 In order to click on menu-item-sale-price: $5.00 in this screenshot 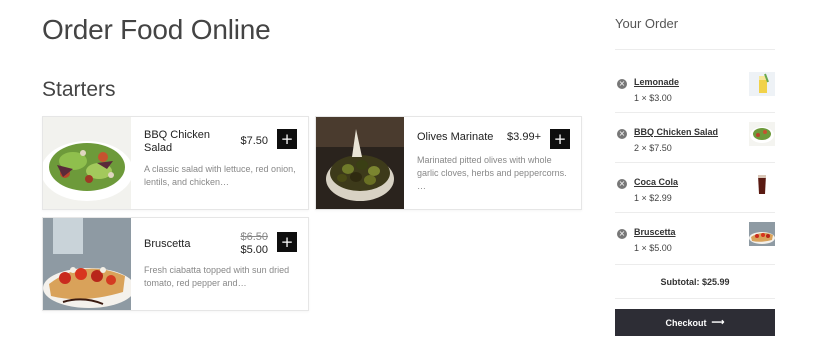, I will do `click(254, 250)`.